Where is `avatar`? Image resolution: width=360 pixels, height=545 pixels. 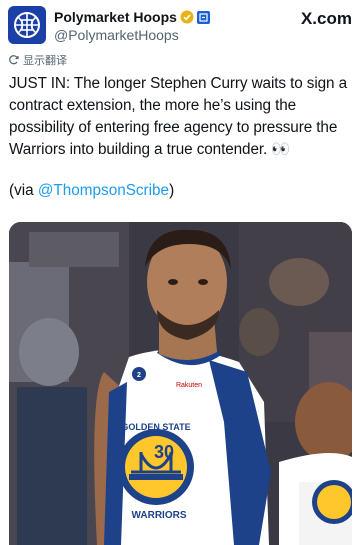
avatar is located at coordinates (27, 25).